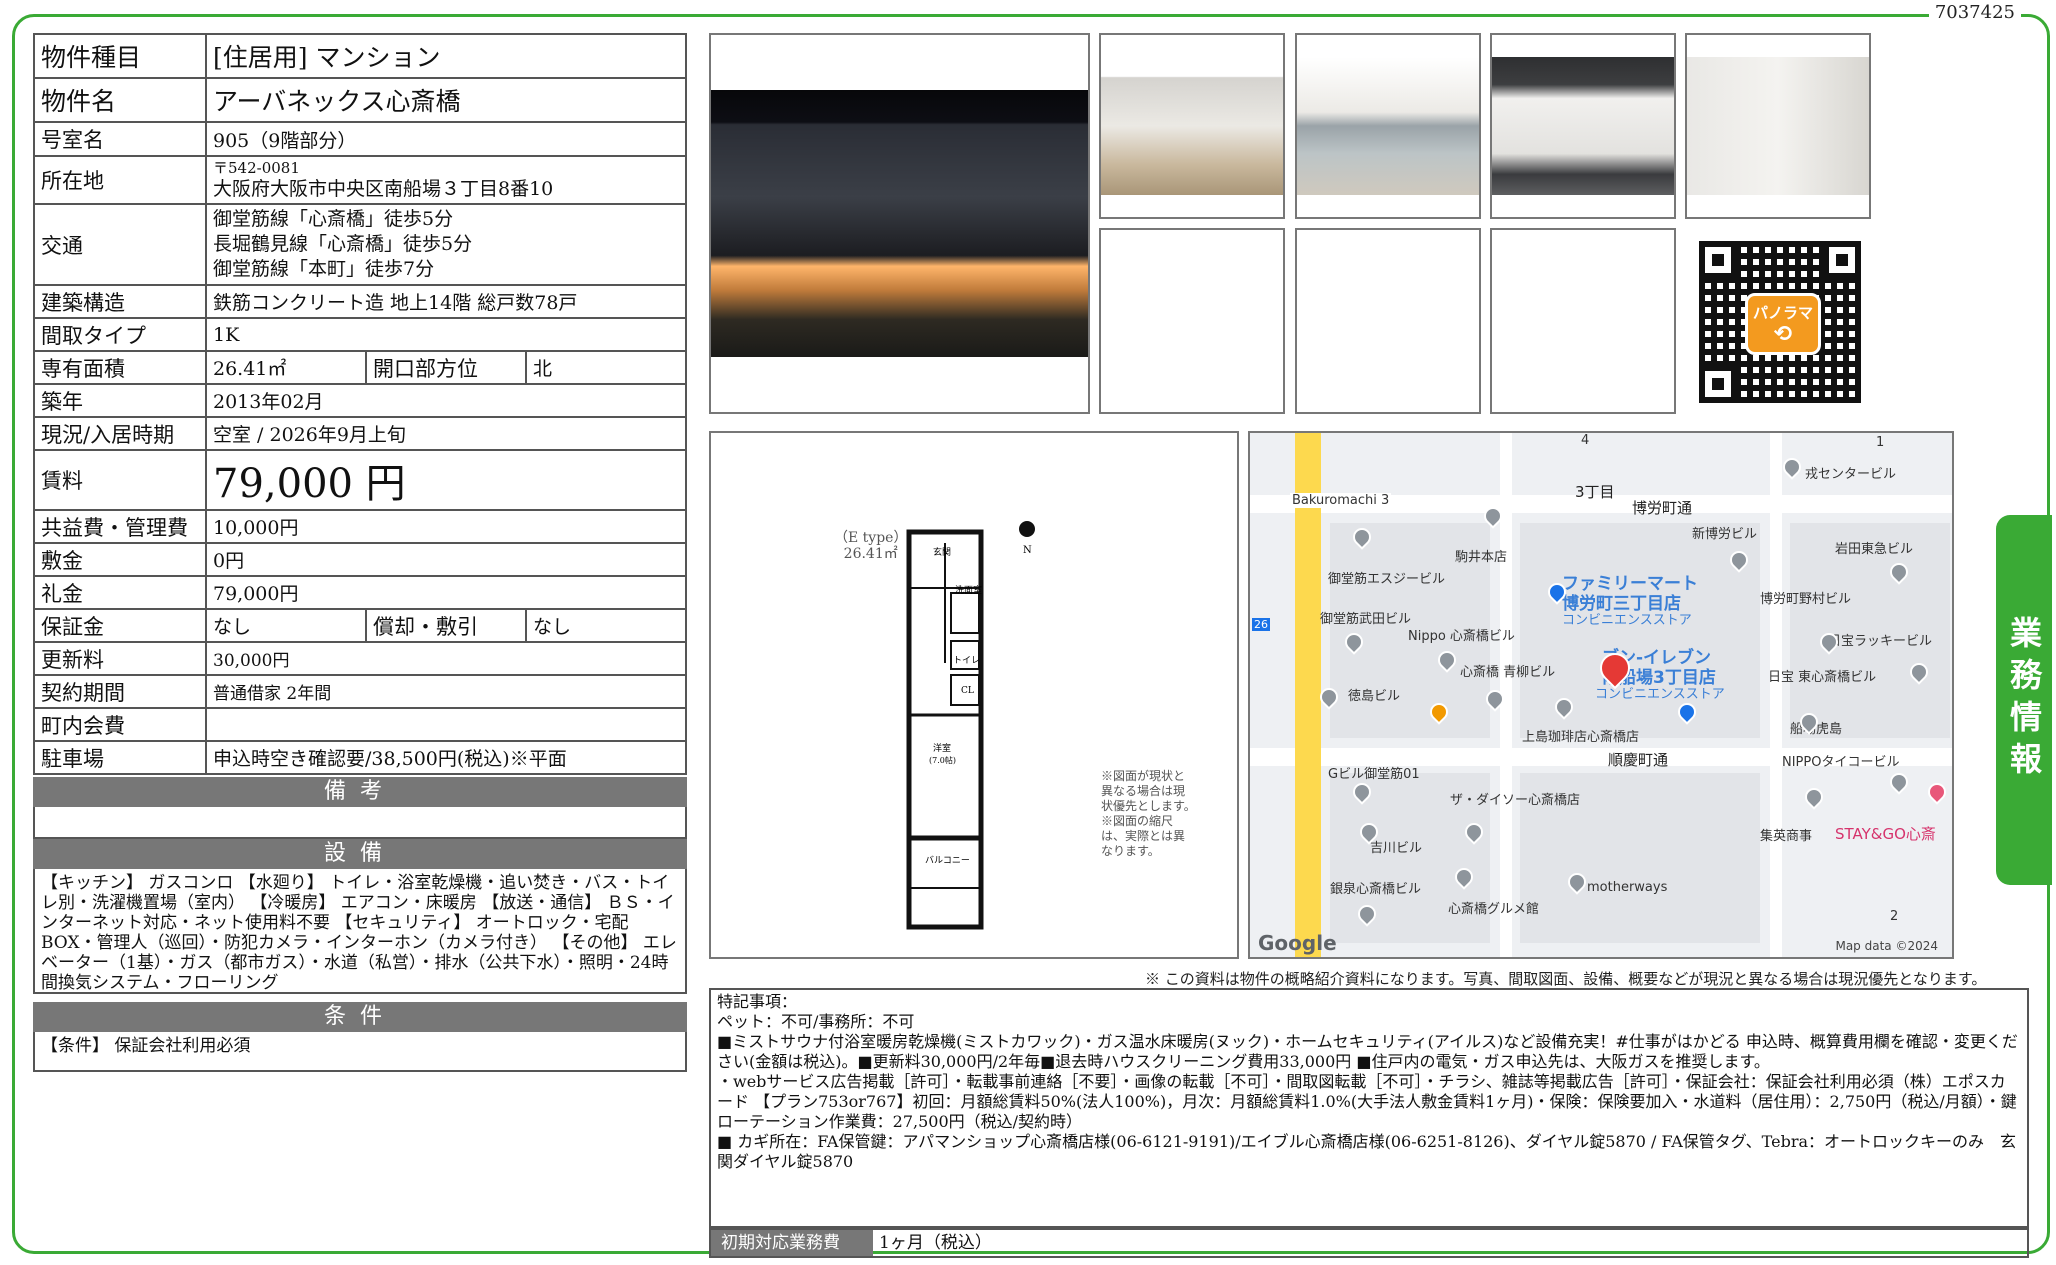 The image size is (2056, 1265). Describe the element at coordinates (1638, 760) in the screenshot. I see `map-label: 順慶町通` at that location.